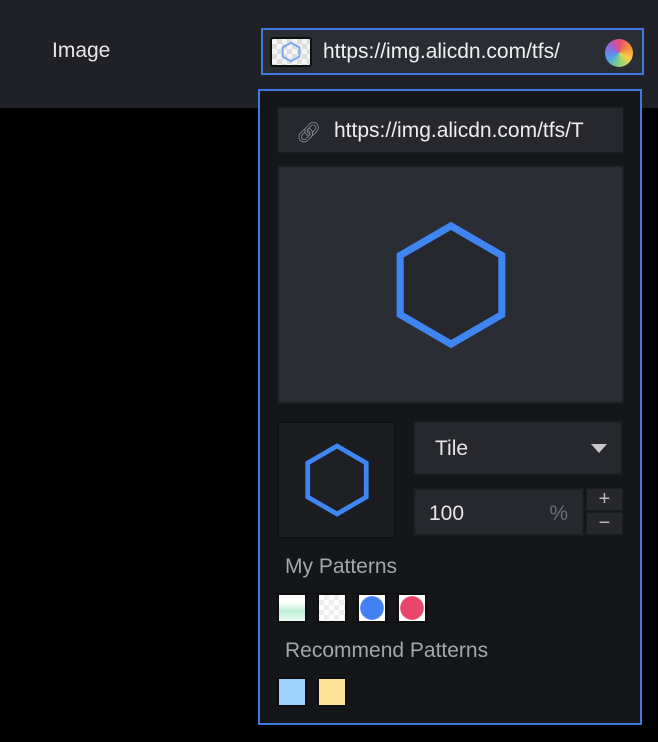 Image resolution: width=658 pixels, height=742 pixels. I want to click on hexagon-thumbnail-icon, so click(336, 480).